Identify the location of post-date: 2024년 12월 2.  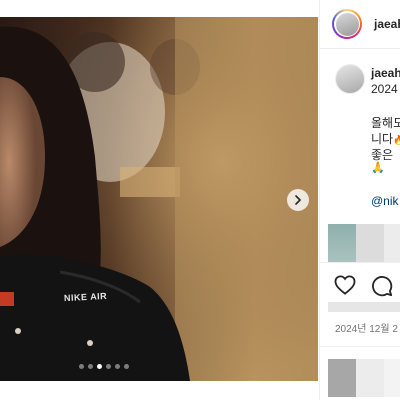
(366, 329).